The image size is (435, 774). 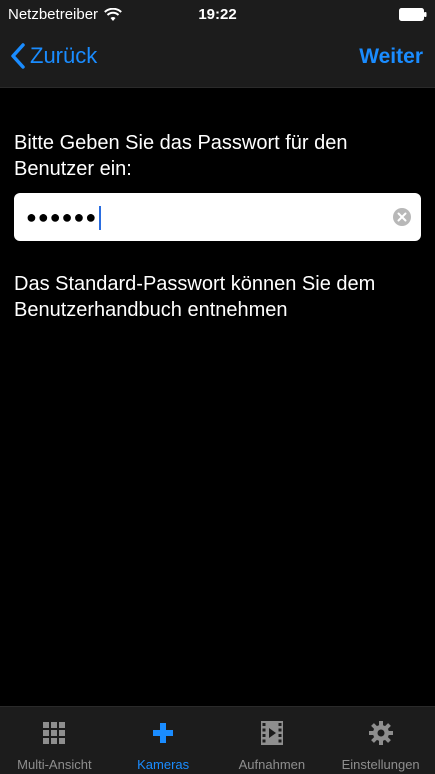 What do you see at coordinates (100, 218) in the screenshot?
I see `text-cursor` at bounding box center [100, 218].